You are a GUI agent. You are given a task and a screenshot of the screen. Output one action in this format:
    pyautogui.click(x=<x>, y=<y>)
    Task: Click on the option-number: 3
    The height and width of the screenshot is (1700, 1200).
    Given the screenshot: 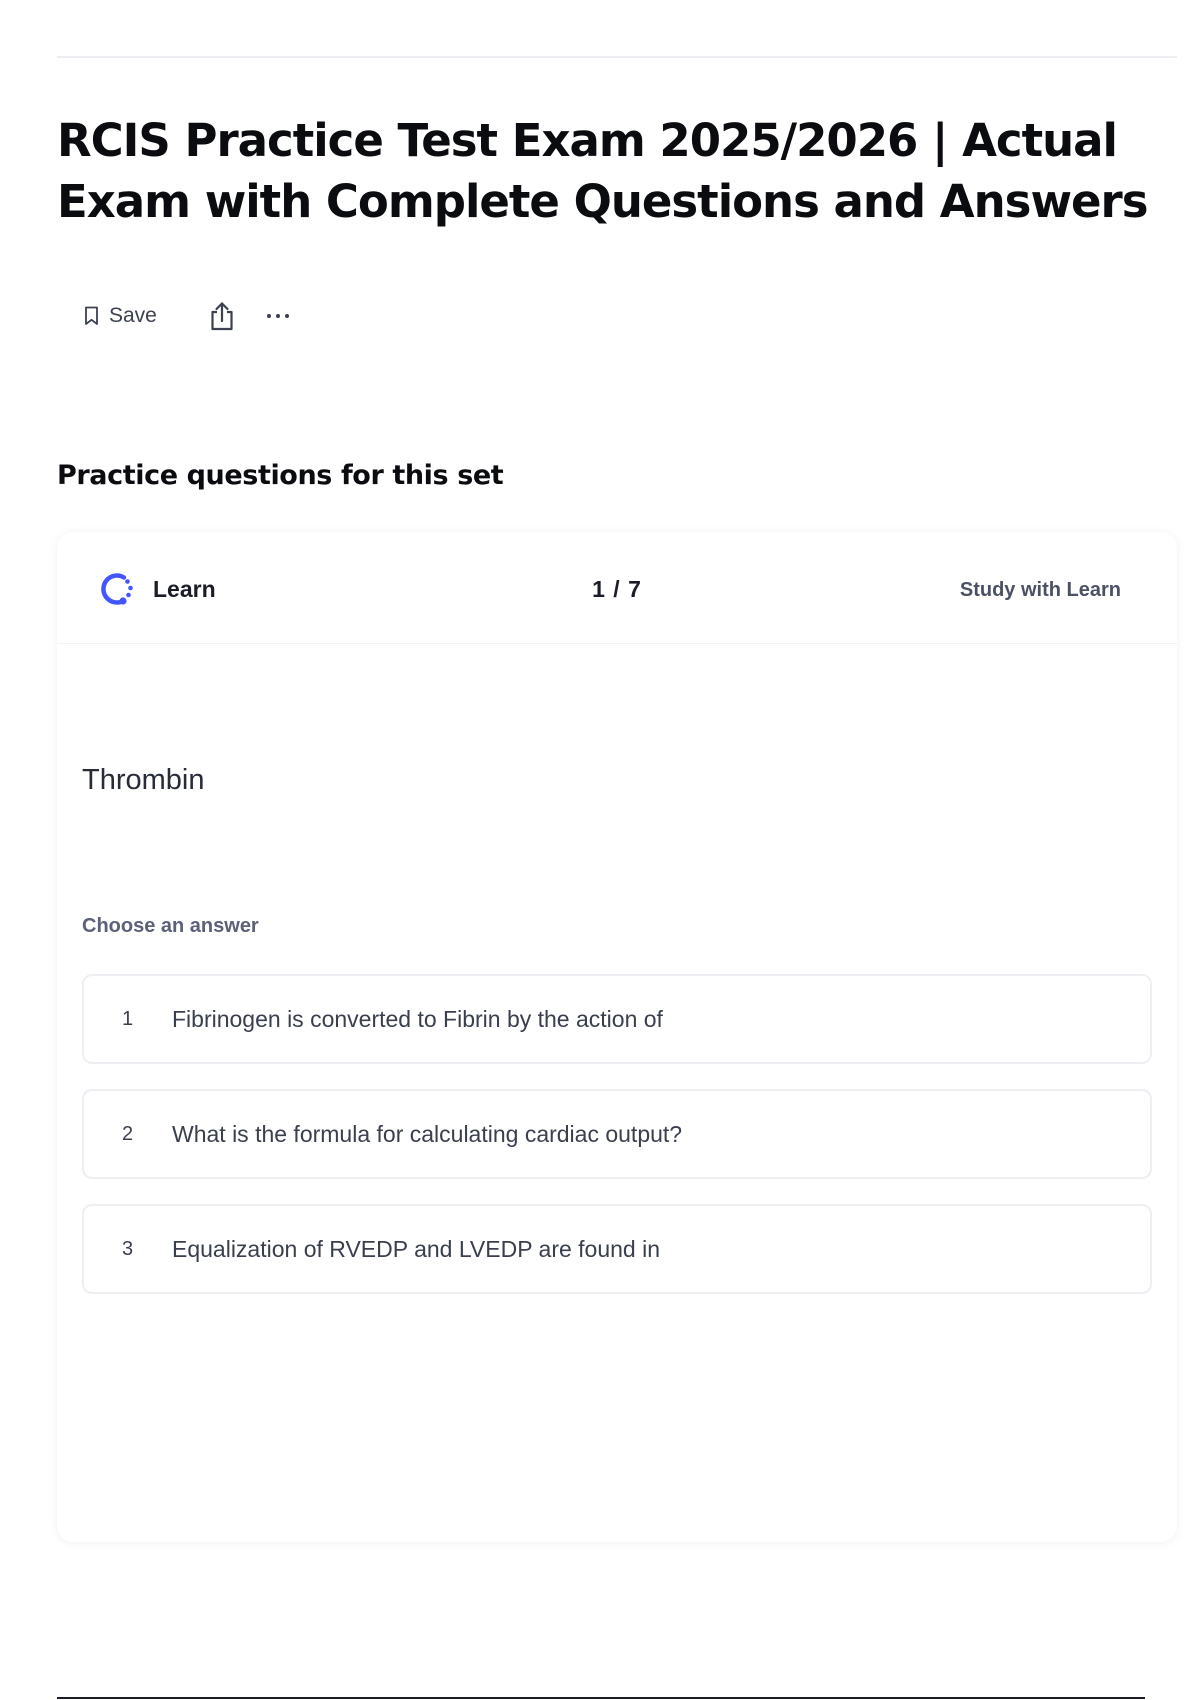 What is the action you would take?
    pyautogui.click(x=128, y=1248)
    